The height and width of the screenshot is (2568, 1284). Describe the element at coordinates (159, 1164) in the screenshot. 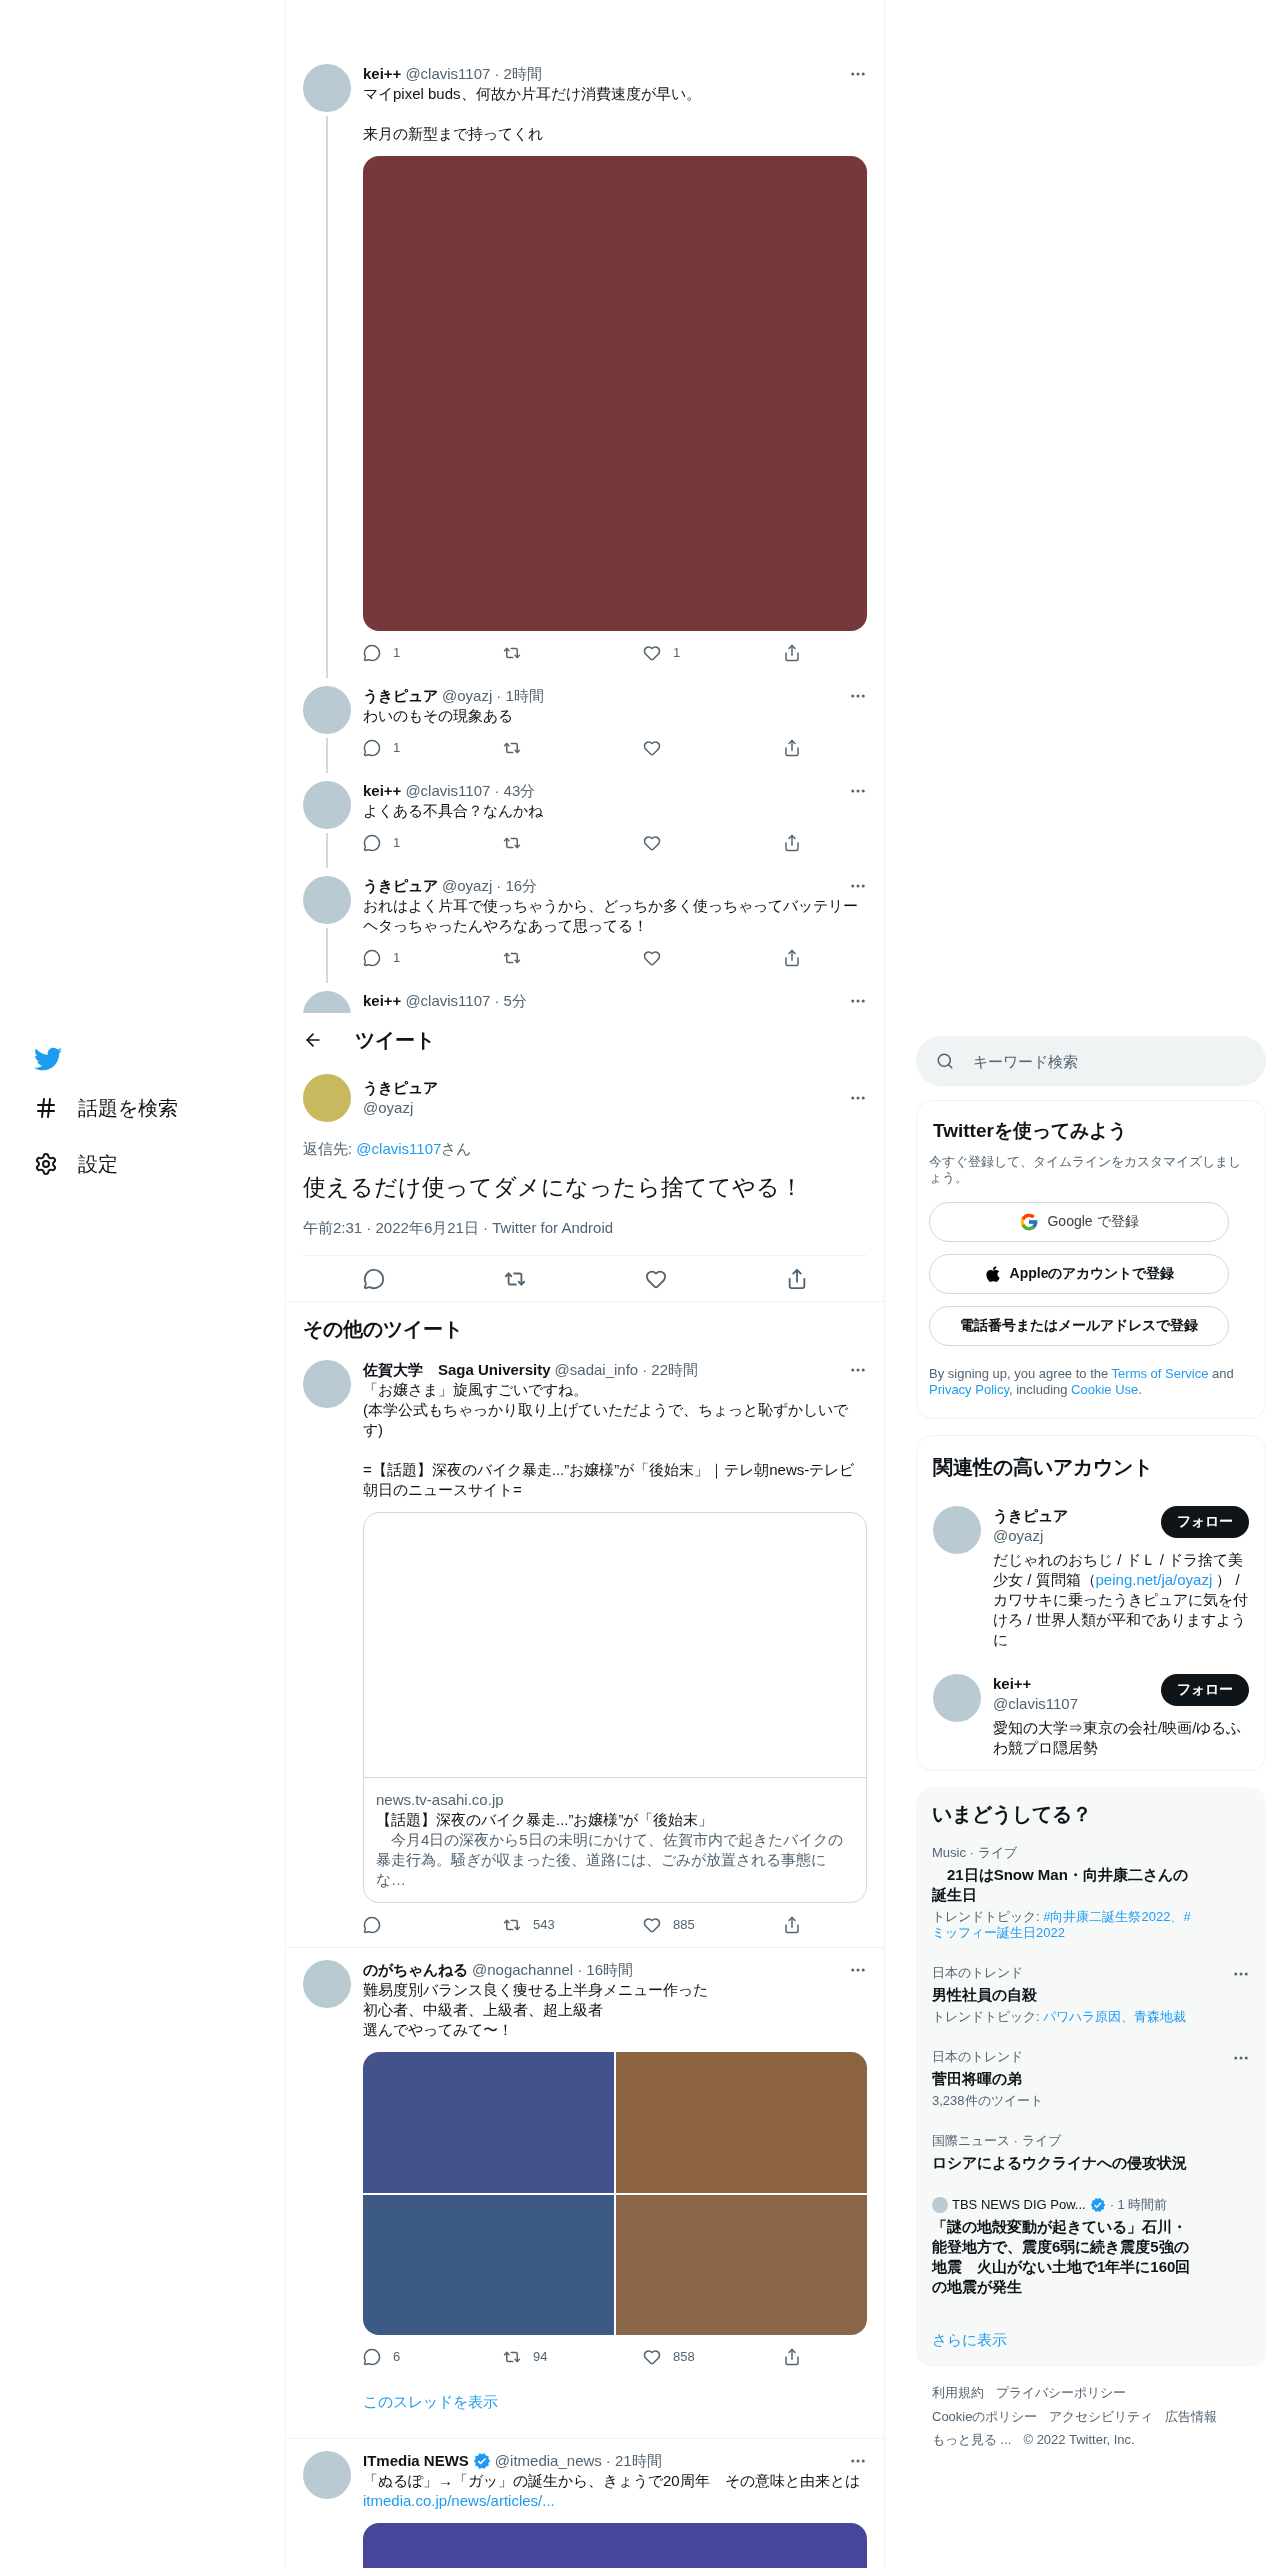

I see `nav-item: 設定` at that location.